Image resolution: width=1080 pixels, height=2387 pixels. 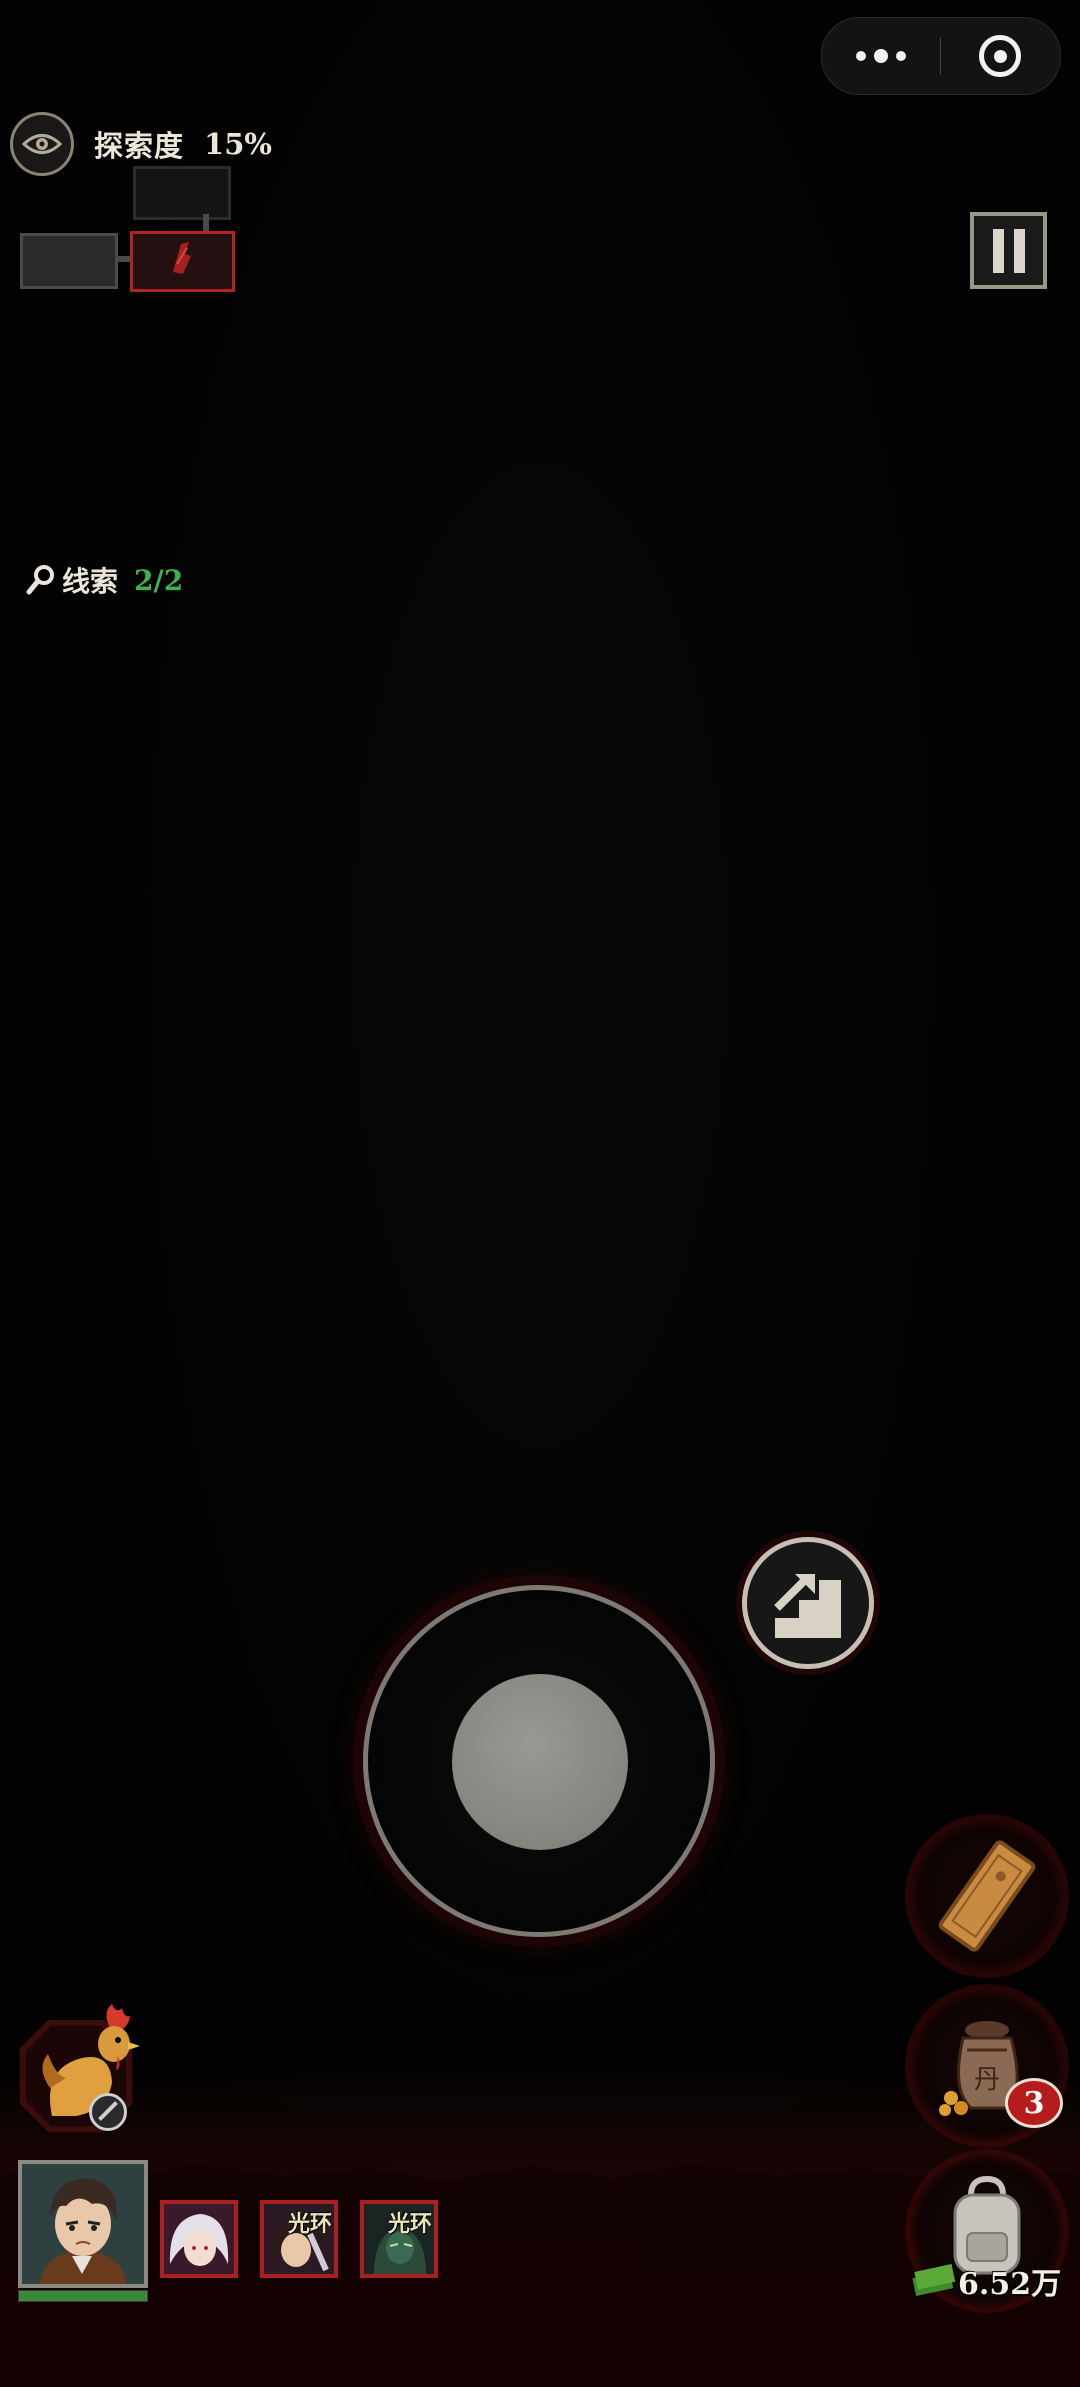 I want to click on rooster-icon, so click(x=87, y=2060).